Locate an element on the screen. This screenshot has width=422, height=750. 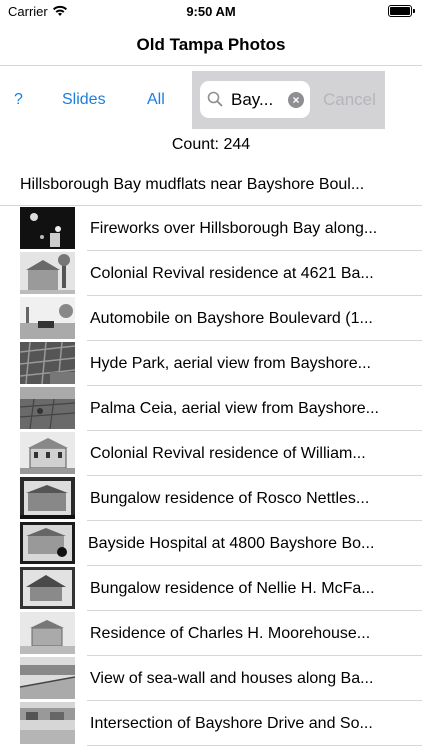
all-button: All is located at coordinates (156, 100).